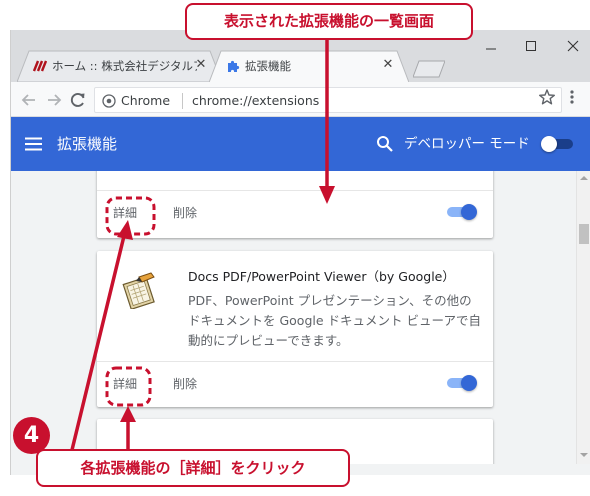 The width and height of the screenshot is (590, 496). What do you see at coordinates (385, 144) in the screenshot?
I see `search-icon` at bounding box center [385, 144].